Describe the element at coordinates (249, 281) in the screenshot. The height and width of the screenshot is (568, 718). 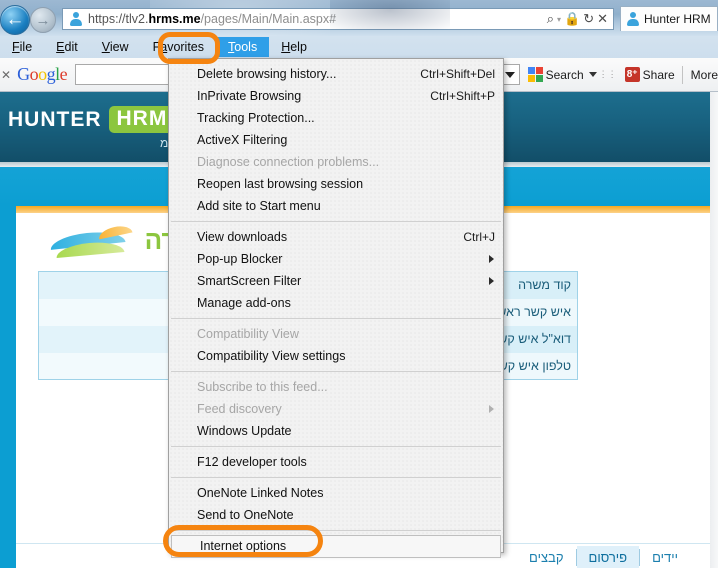
I see `menu-item-label: SmartScreen Filter` at that location.